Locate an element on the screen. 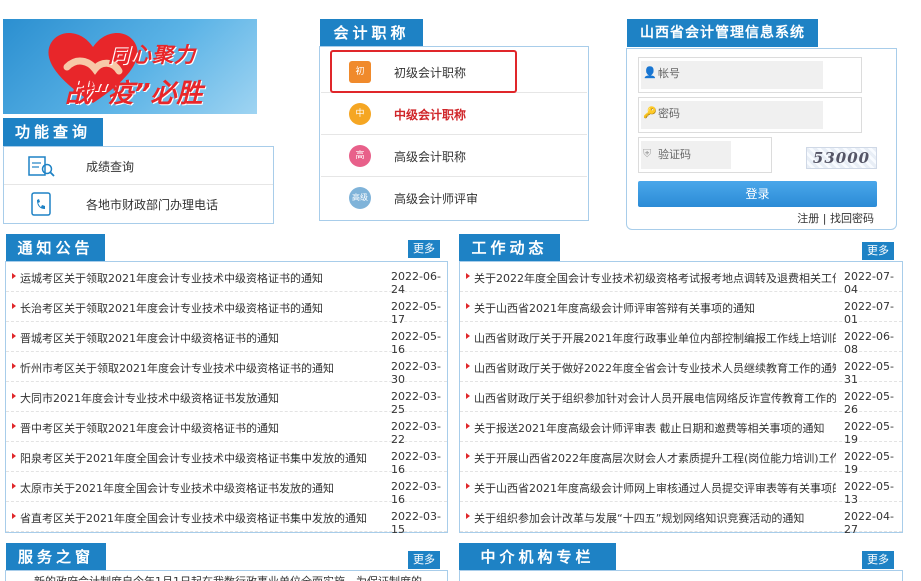 This screenshot has height=581, width=921. title-item-senior-review-label: 高级会计师评审 is located at coordinates (436, 199).